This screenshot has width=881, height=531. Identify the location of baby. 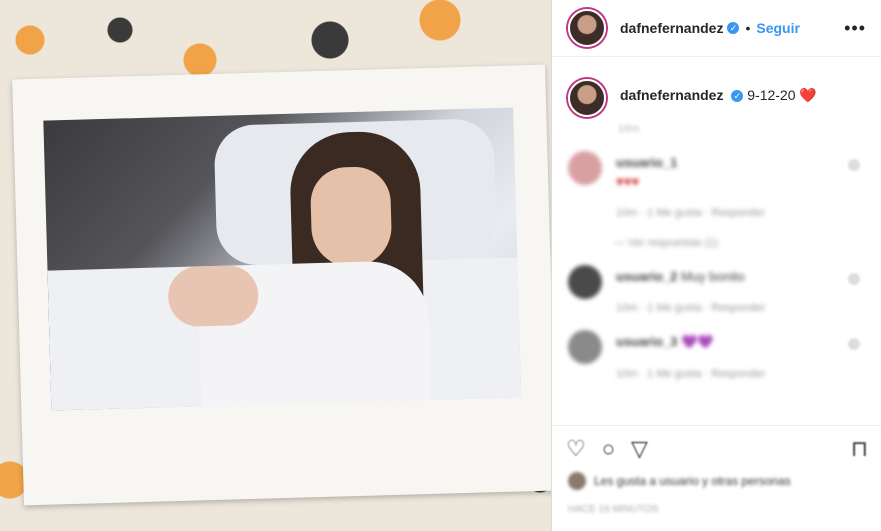
(213, 296).